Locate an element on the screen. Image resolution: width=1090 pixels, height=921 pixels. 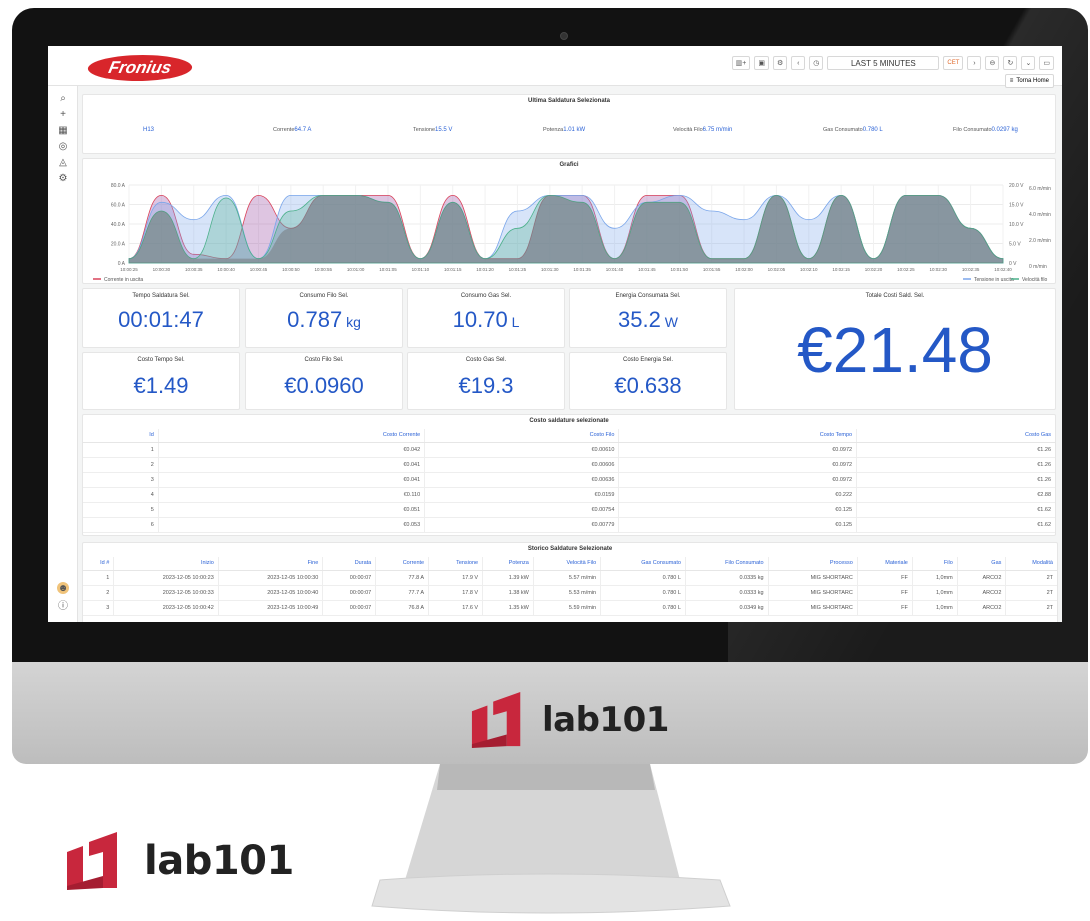
legend-label: Tensione in uscita is located at coordinates (994, 280).